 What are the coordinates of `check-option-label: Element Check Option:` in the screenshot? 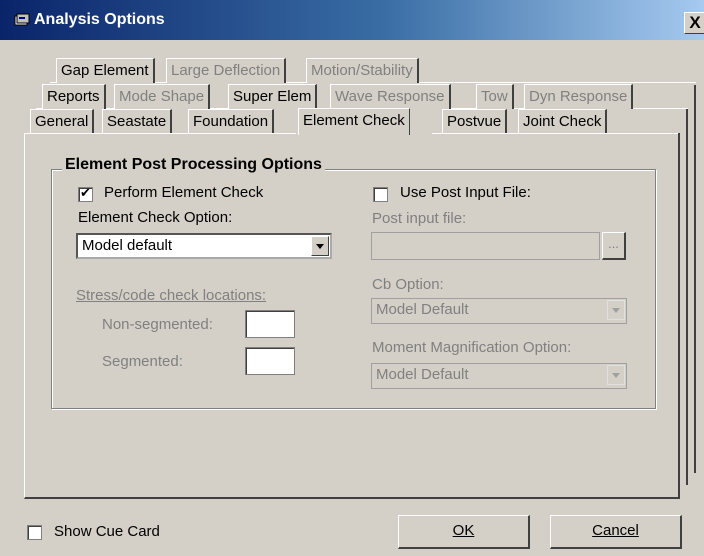 It's located at (155, 217).